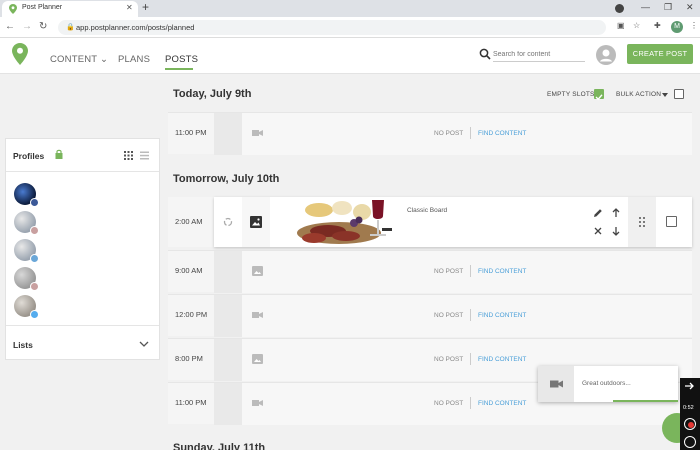 The height and width of the screenshot is (450, 700). Describe the element at coordinates (79, 59) in the screenshot. I see `nav-content: CONTENT ⌄` at that location.